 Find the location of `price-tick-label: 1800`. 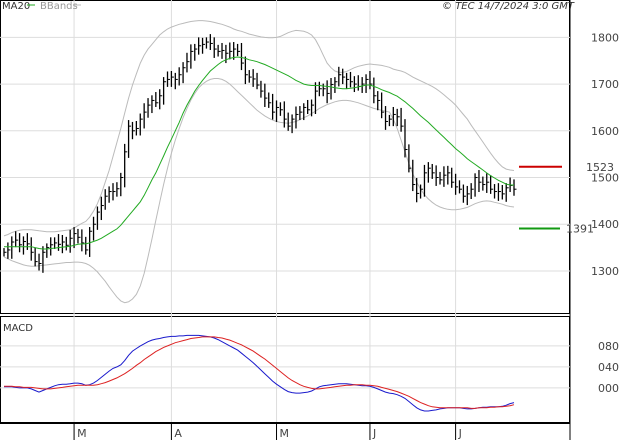

price-tick-label: 1800 is located at coordinates (605, 37).